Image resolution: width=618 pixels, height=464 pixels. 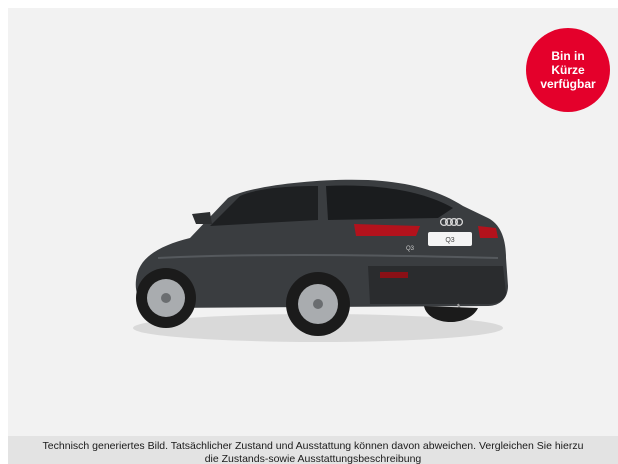 I want to click on availability-badge: Bin in Kürze verfügbar, so click(x=568, y=70).